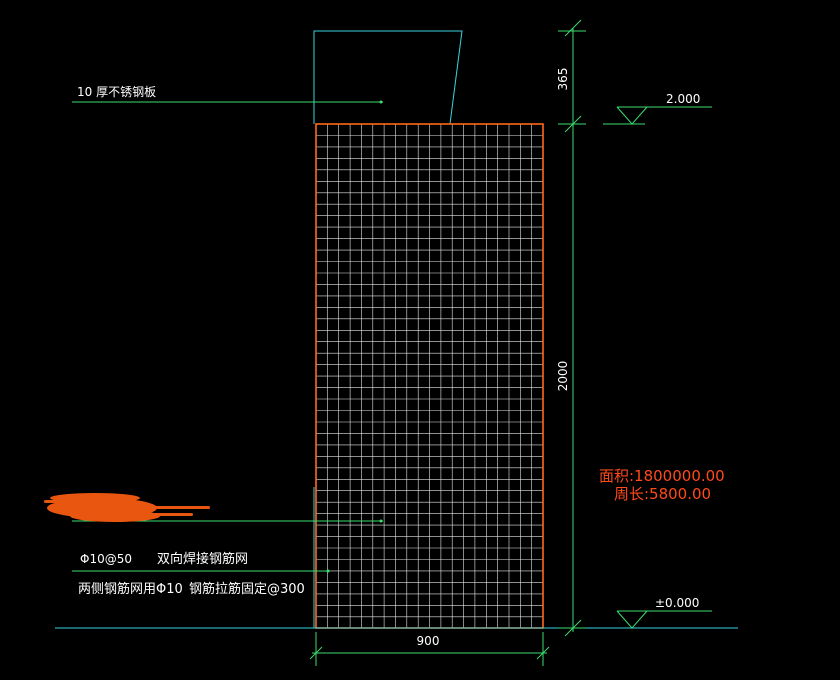 The image size is (840, 680). What do you see at coordinates (662, 476) in the screenshot?
I see `area-property: 面积:1800000.00` at bounding box center [662, 476].